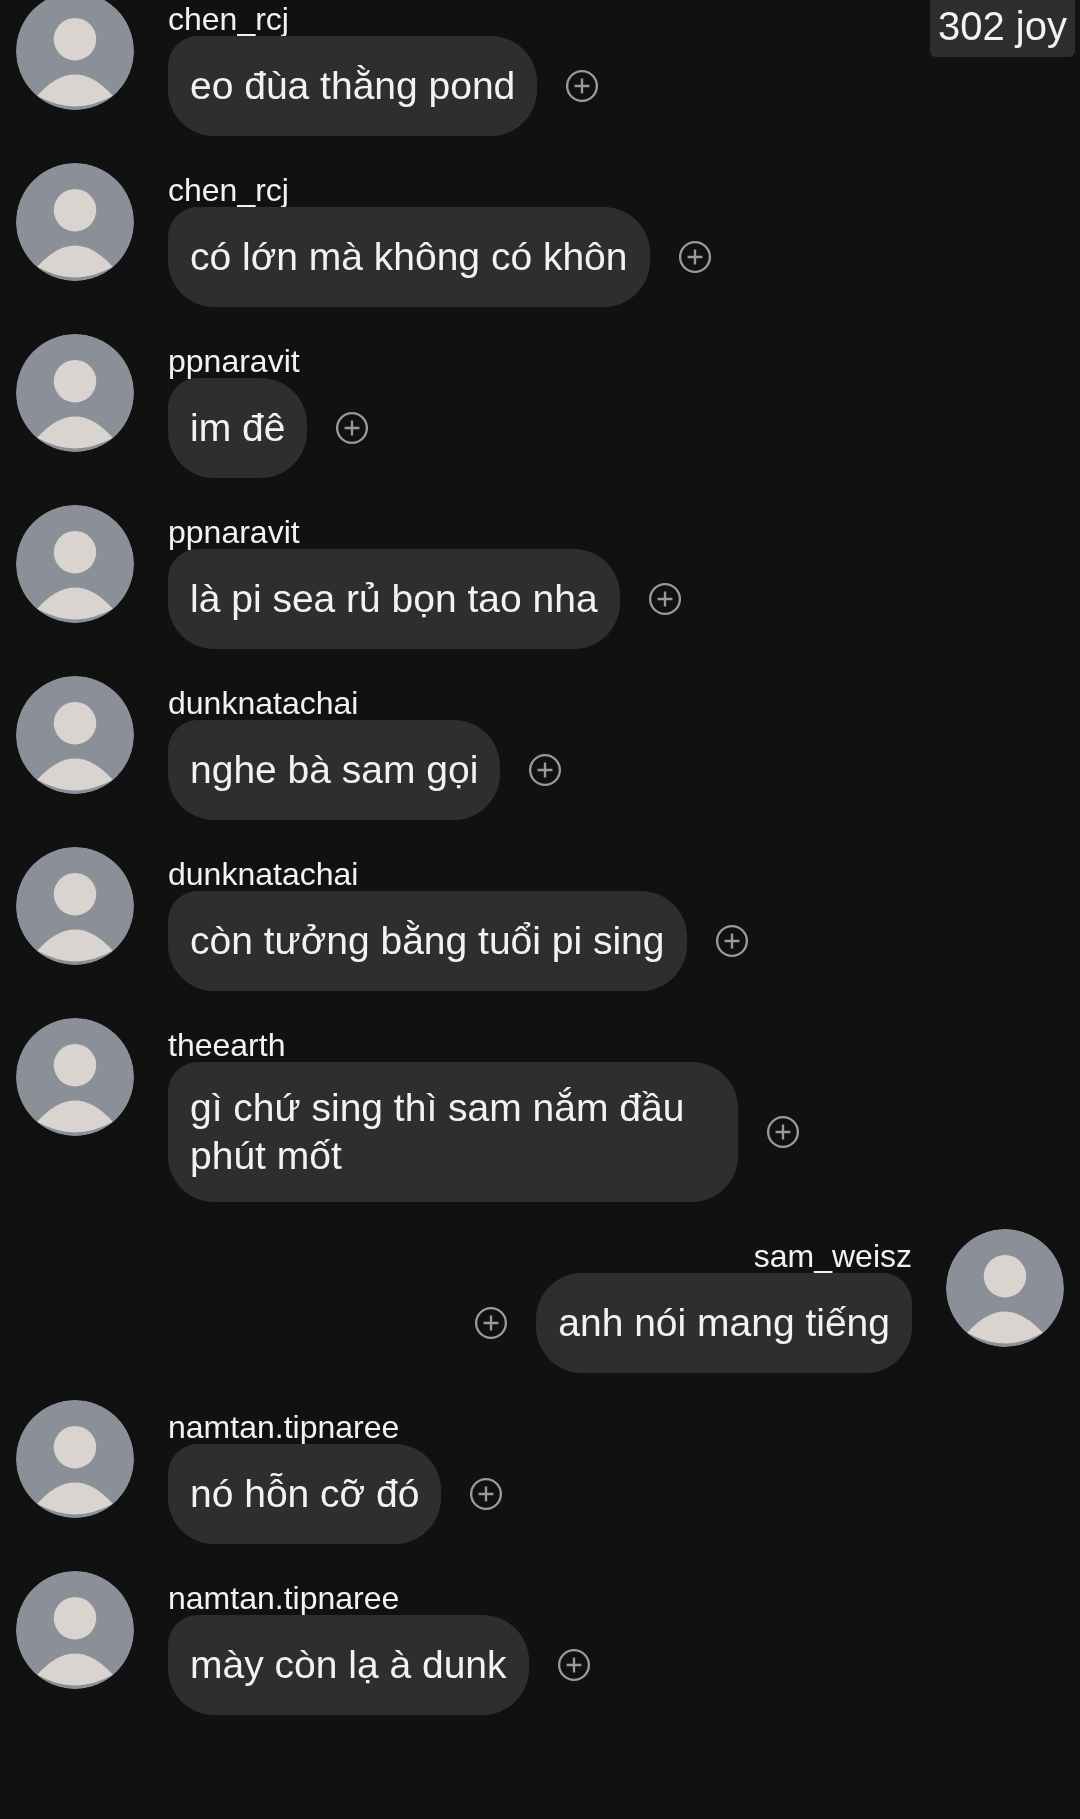 The image size is (1080, 1819). Describe the element at coordinates (238, 428) in the screenshot. I see `message-bubble: im đê` at that location.